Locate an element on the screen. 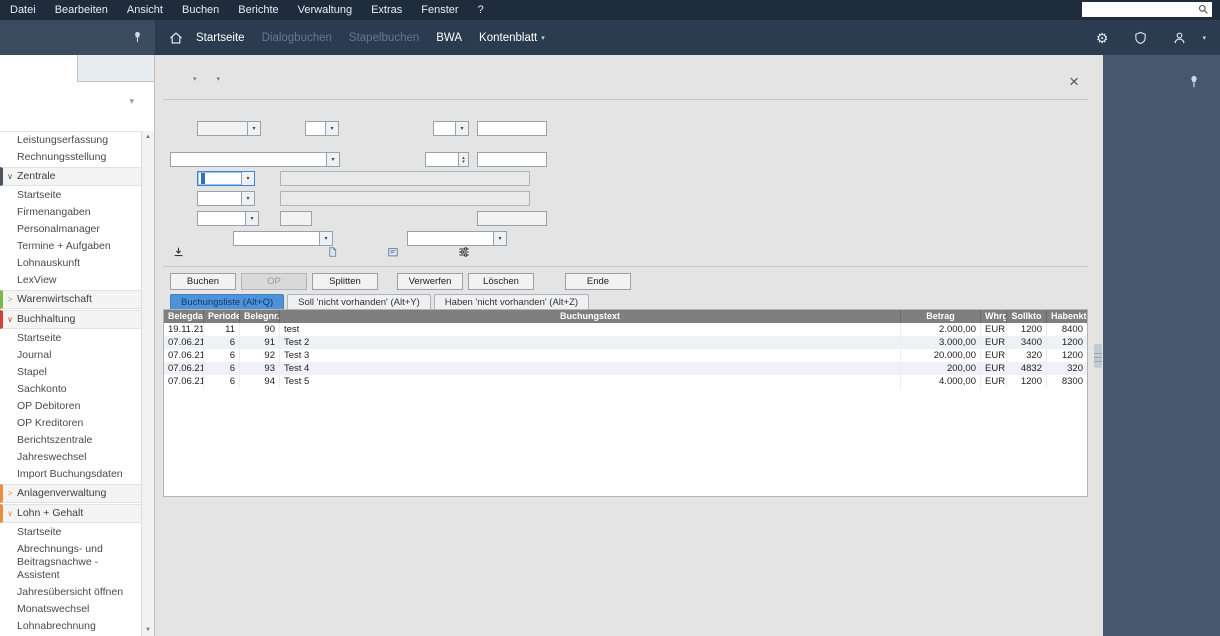  kontenplan-button: ⚙ is located at coordinates (1105, 38).